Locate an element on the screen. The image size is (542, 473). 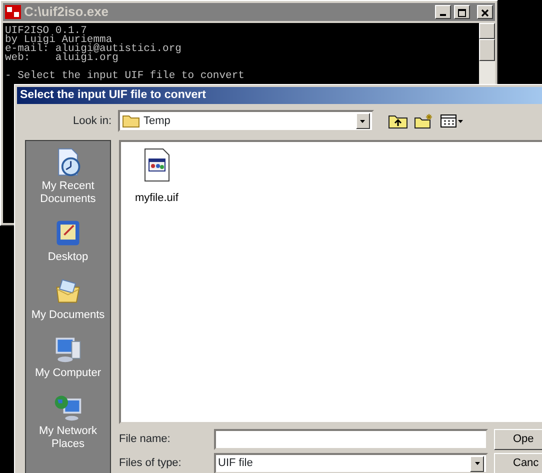
file-type-dropdown: UIF file is located at coordinates (351, 463).